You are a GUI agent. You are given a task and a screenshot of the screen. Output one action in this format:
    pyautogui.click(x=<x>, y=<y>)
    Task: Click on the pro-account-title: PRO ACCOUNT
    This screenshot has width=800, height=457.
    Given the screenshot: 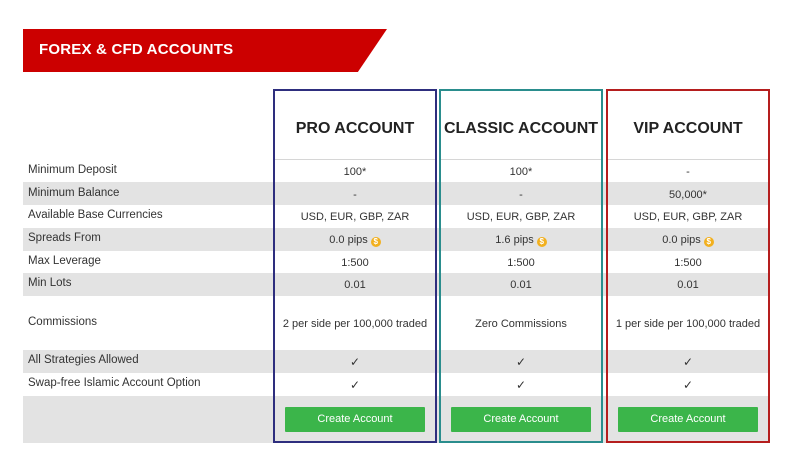 What is the action you would take?
    pyautogui.click(x=355, y=128)
    